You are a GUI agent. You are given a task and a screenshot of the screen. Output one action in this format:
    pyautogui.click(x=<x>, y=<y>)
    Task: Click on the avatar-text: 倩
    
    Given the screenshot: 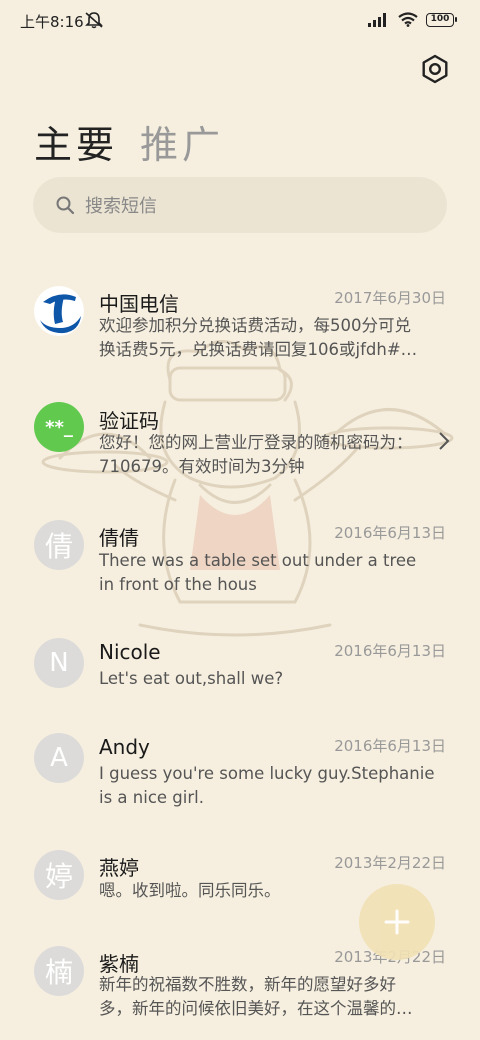 What is the action you would take?
    pyautogui.click(x=58, y=546)
    